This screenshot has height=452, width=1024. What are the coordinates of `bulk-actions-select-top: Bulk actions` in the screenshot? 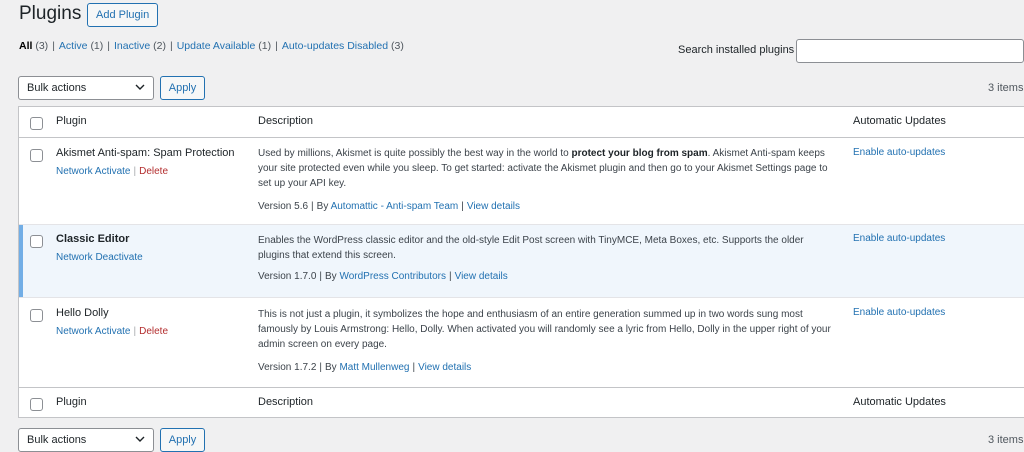 It's located at (86, 88).